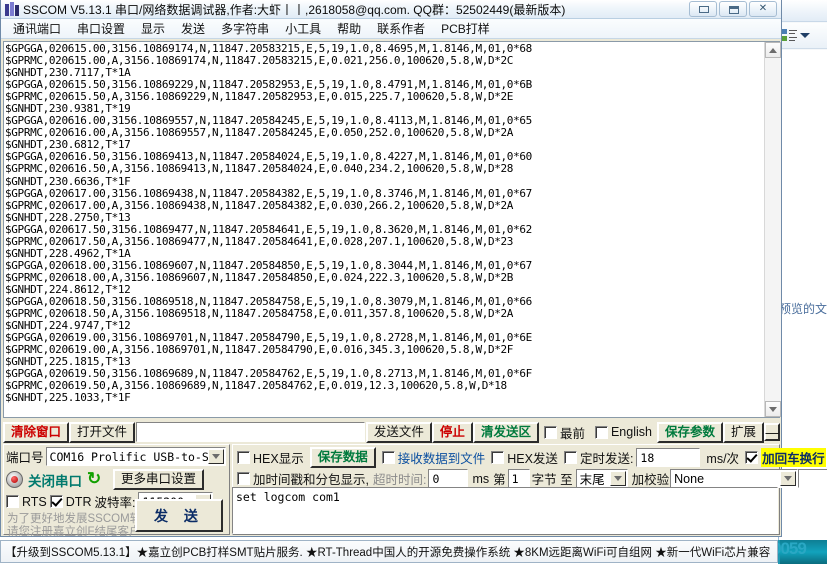 The height and width of the screenshot is (564, 827). I want to click on english-checkbox: English, so click(623, 432).